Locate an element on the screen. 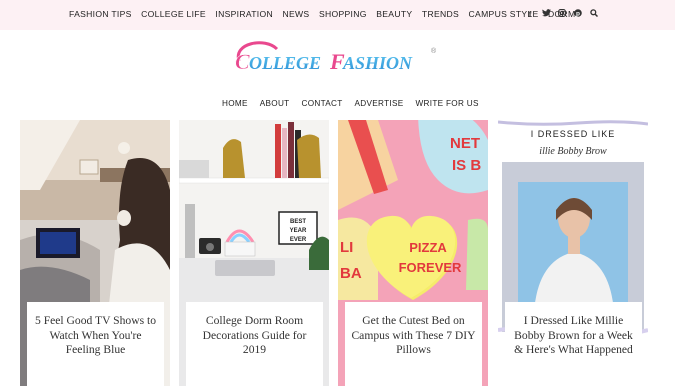  svg-text: EVER is located at coordinates (298, 240).